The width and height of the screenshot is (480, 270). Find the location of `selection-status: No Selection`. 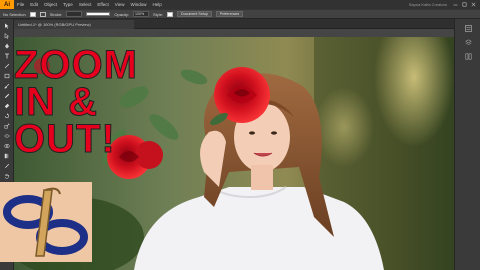

selection-status: No Selection is located at coordinates (14, 14).